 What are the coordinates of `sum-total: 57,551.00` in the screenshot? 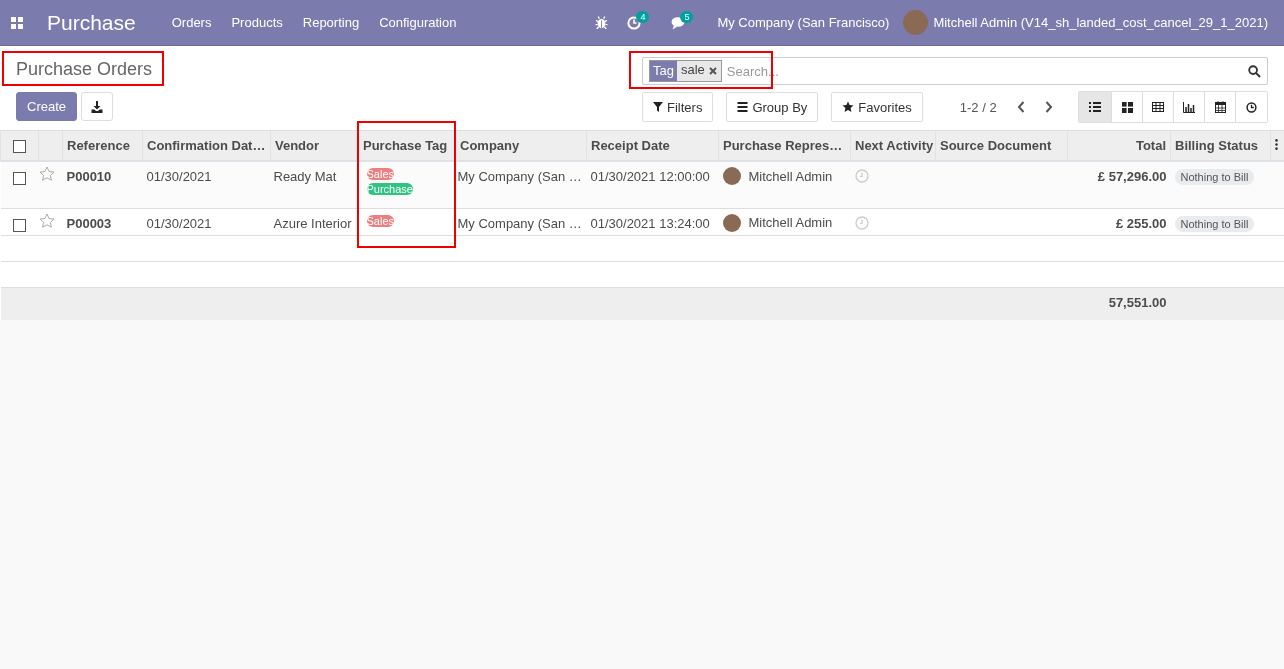 It's located at (1137, 302).